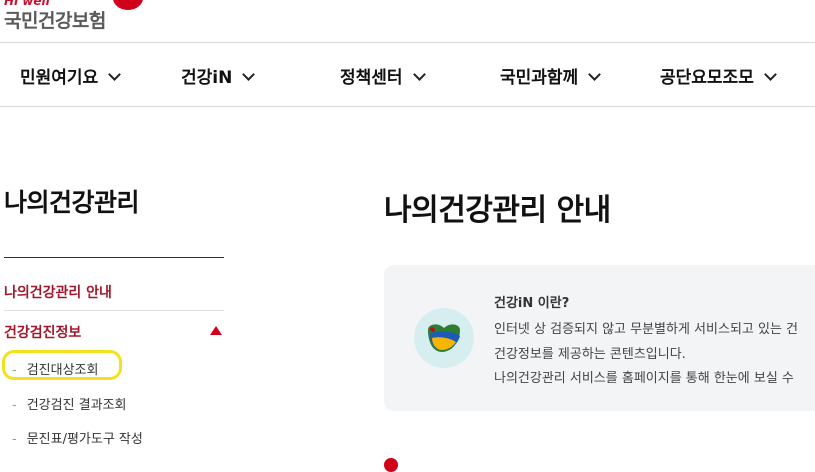  Describe the element at coordinates (216, 330) in the screenshot. I see `collapse-triangle-icon` at that location.